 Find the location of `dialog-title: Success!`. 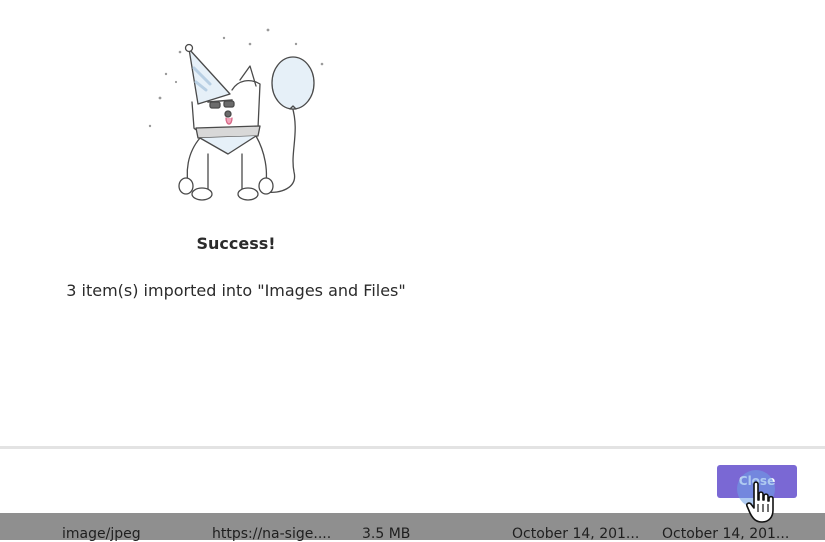

dialog-title: Success! is located at coordinates (236, 243).